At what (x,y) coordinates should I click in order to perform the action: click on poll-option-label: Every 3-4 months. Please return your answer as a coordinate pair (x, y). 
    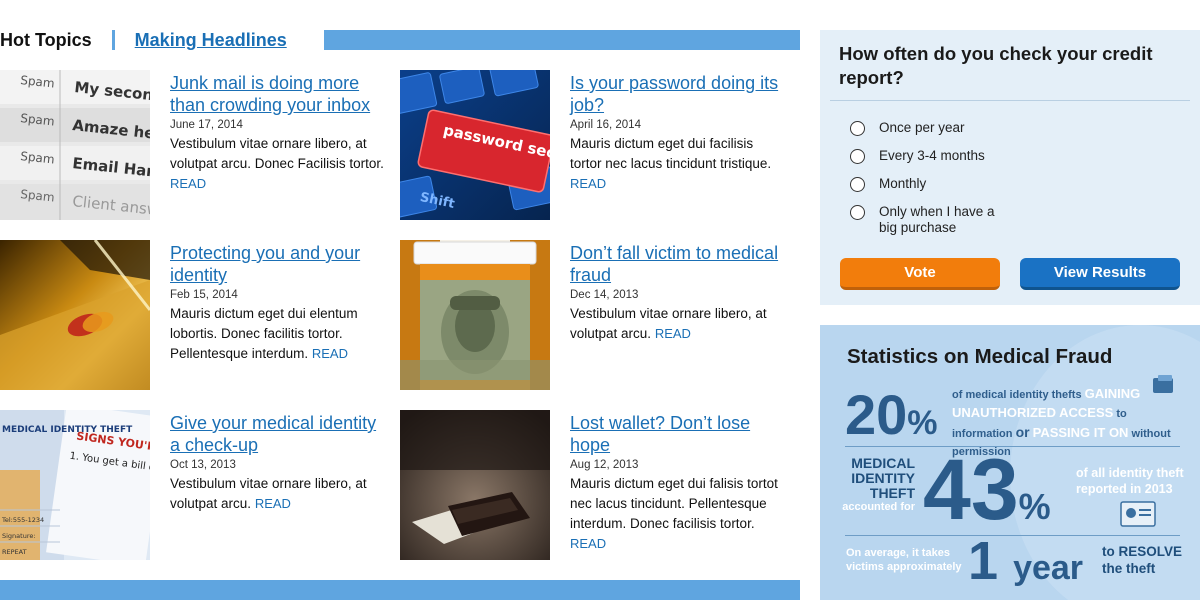
    Looking at the image, I should click on (932, 155).